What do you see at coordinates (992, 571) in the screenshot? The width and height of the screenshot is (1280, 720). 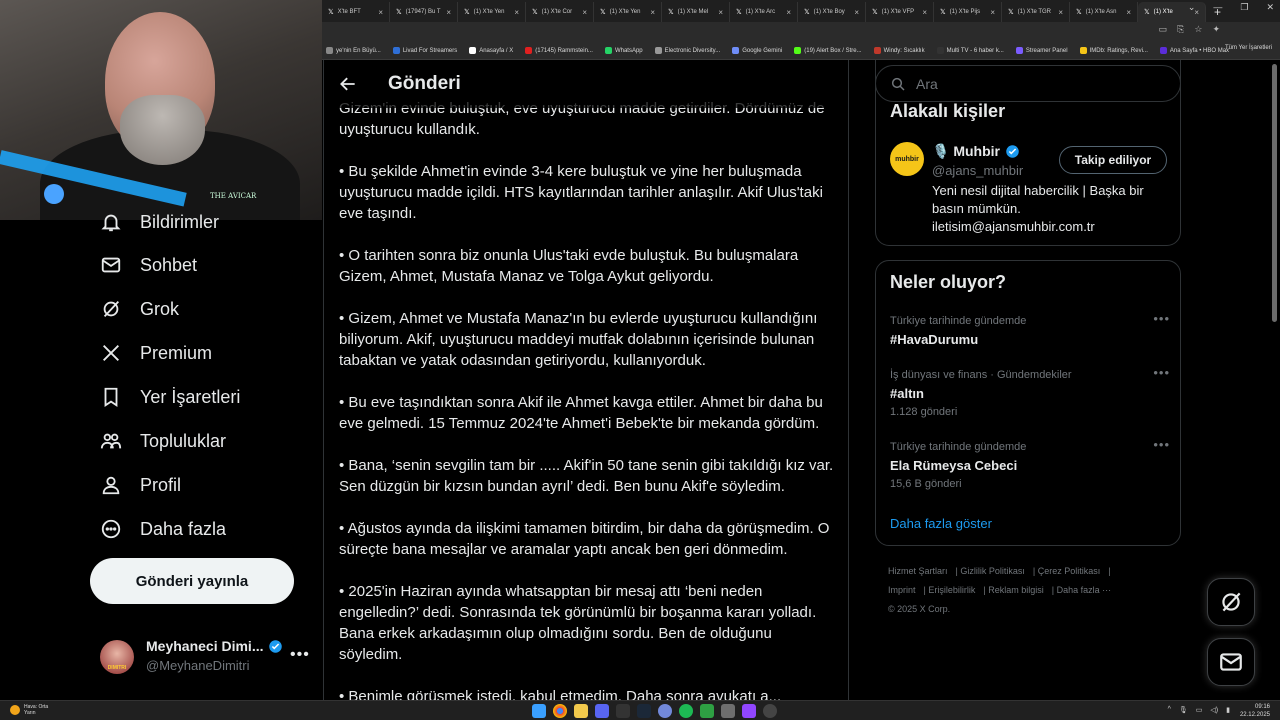 I see `footer-link: Gizlilik Politikası` at bounding box center [992, 571].